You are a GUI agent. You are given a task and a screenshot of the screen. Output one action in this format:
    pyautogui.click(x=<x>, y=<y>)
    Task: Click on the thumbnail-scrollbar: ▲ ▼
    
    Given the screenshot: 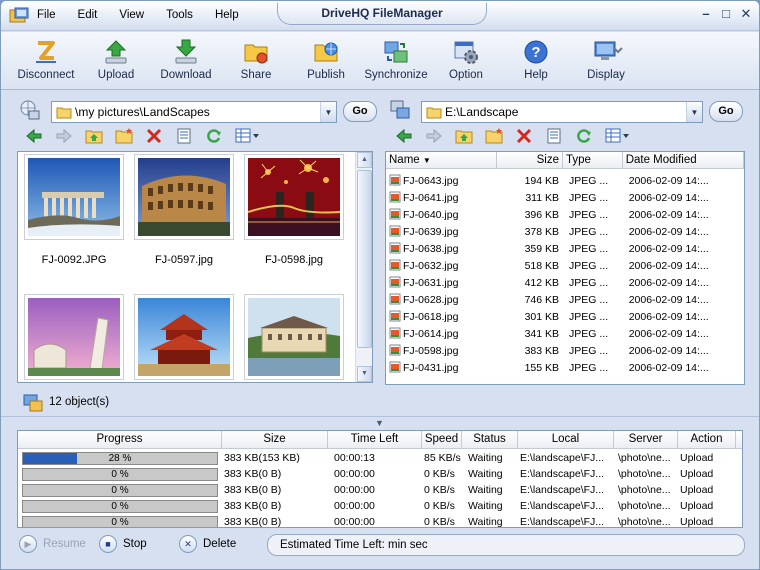 What is the action you would take?
    pyautogui.click(x=363, y=267)
    